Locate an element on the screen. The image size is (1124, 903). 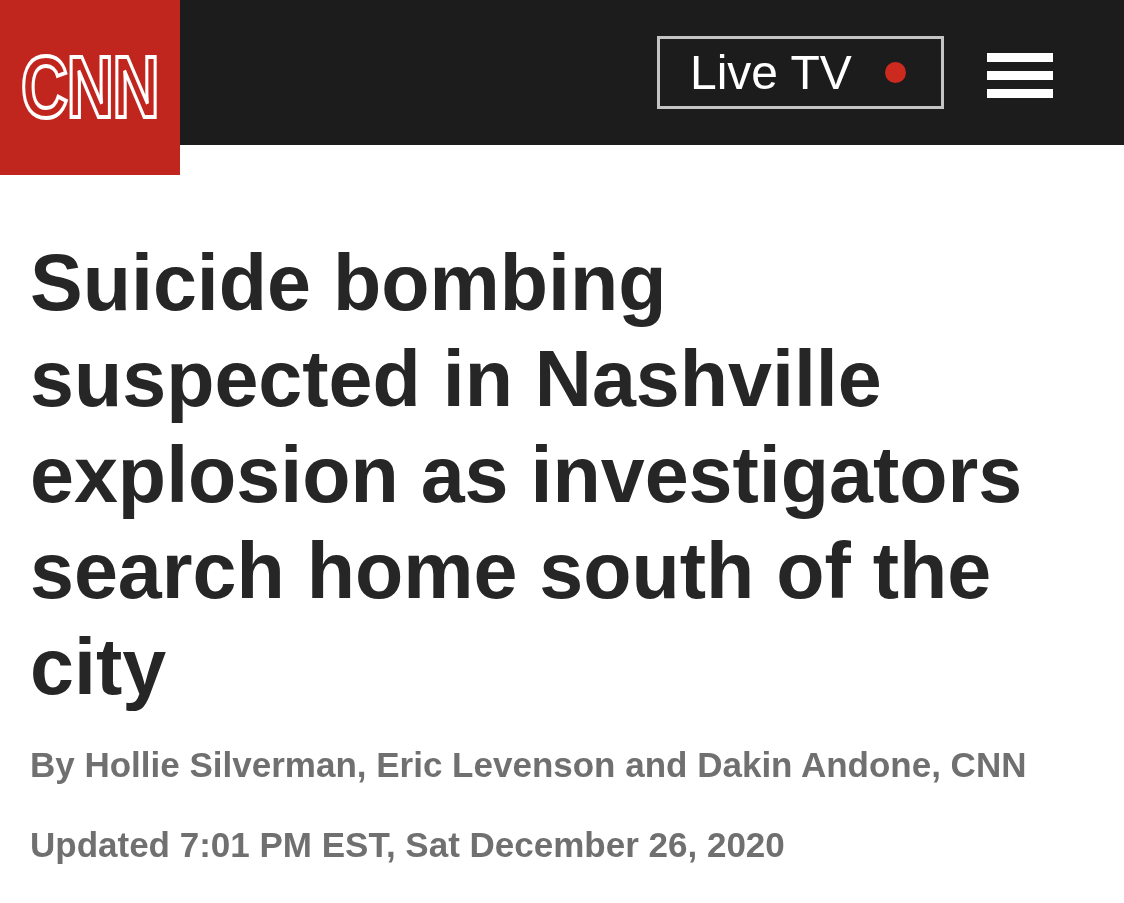
menu-icon is located at coordinates (1020, 75).